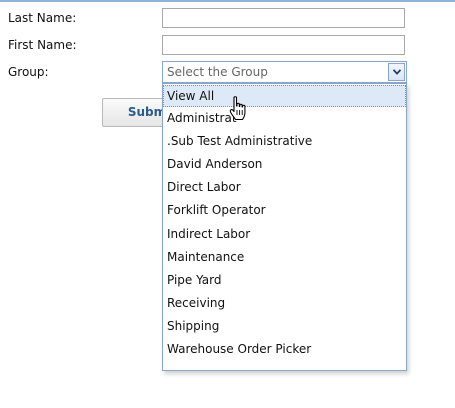 The height and width of the screenshot is (408, 455). Describe the element at coordinates (28, 72) in the screenshot. I see `group-label: Group:` at that location.